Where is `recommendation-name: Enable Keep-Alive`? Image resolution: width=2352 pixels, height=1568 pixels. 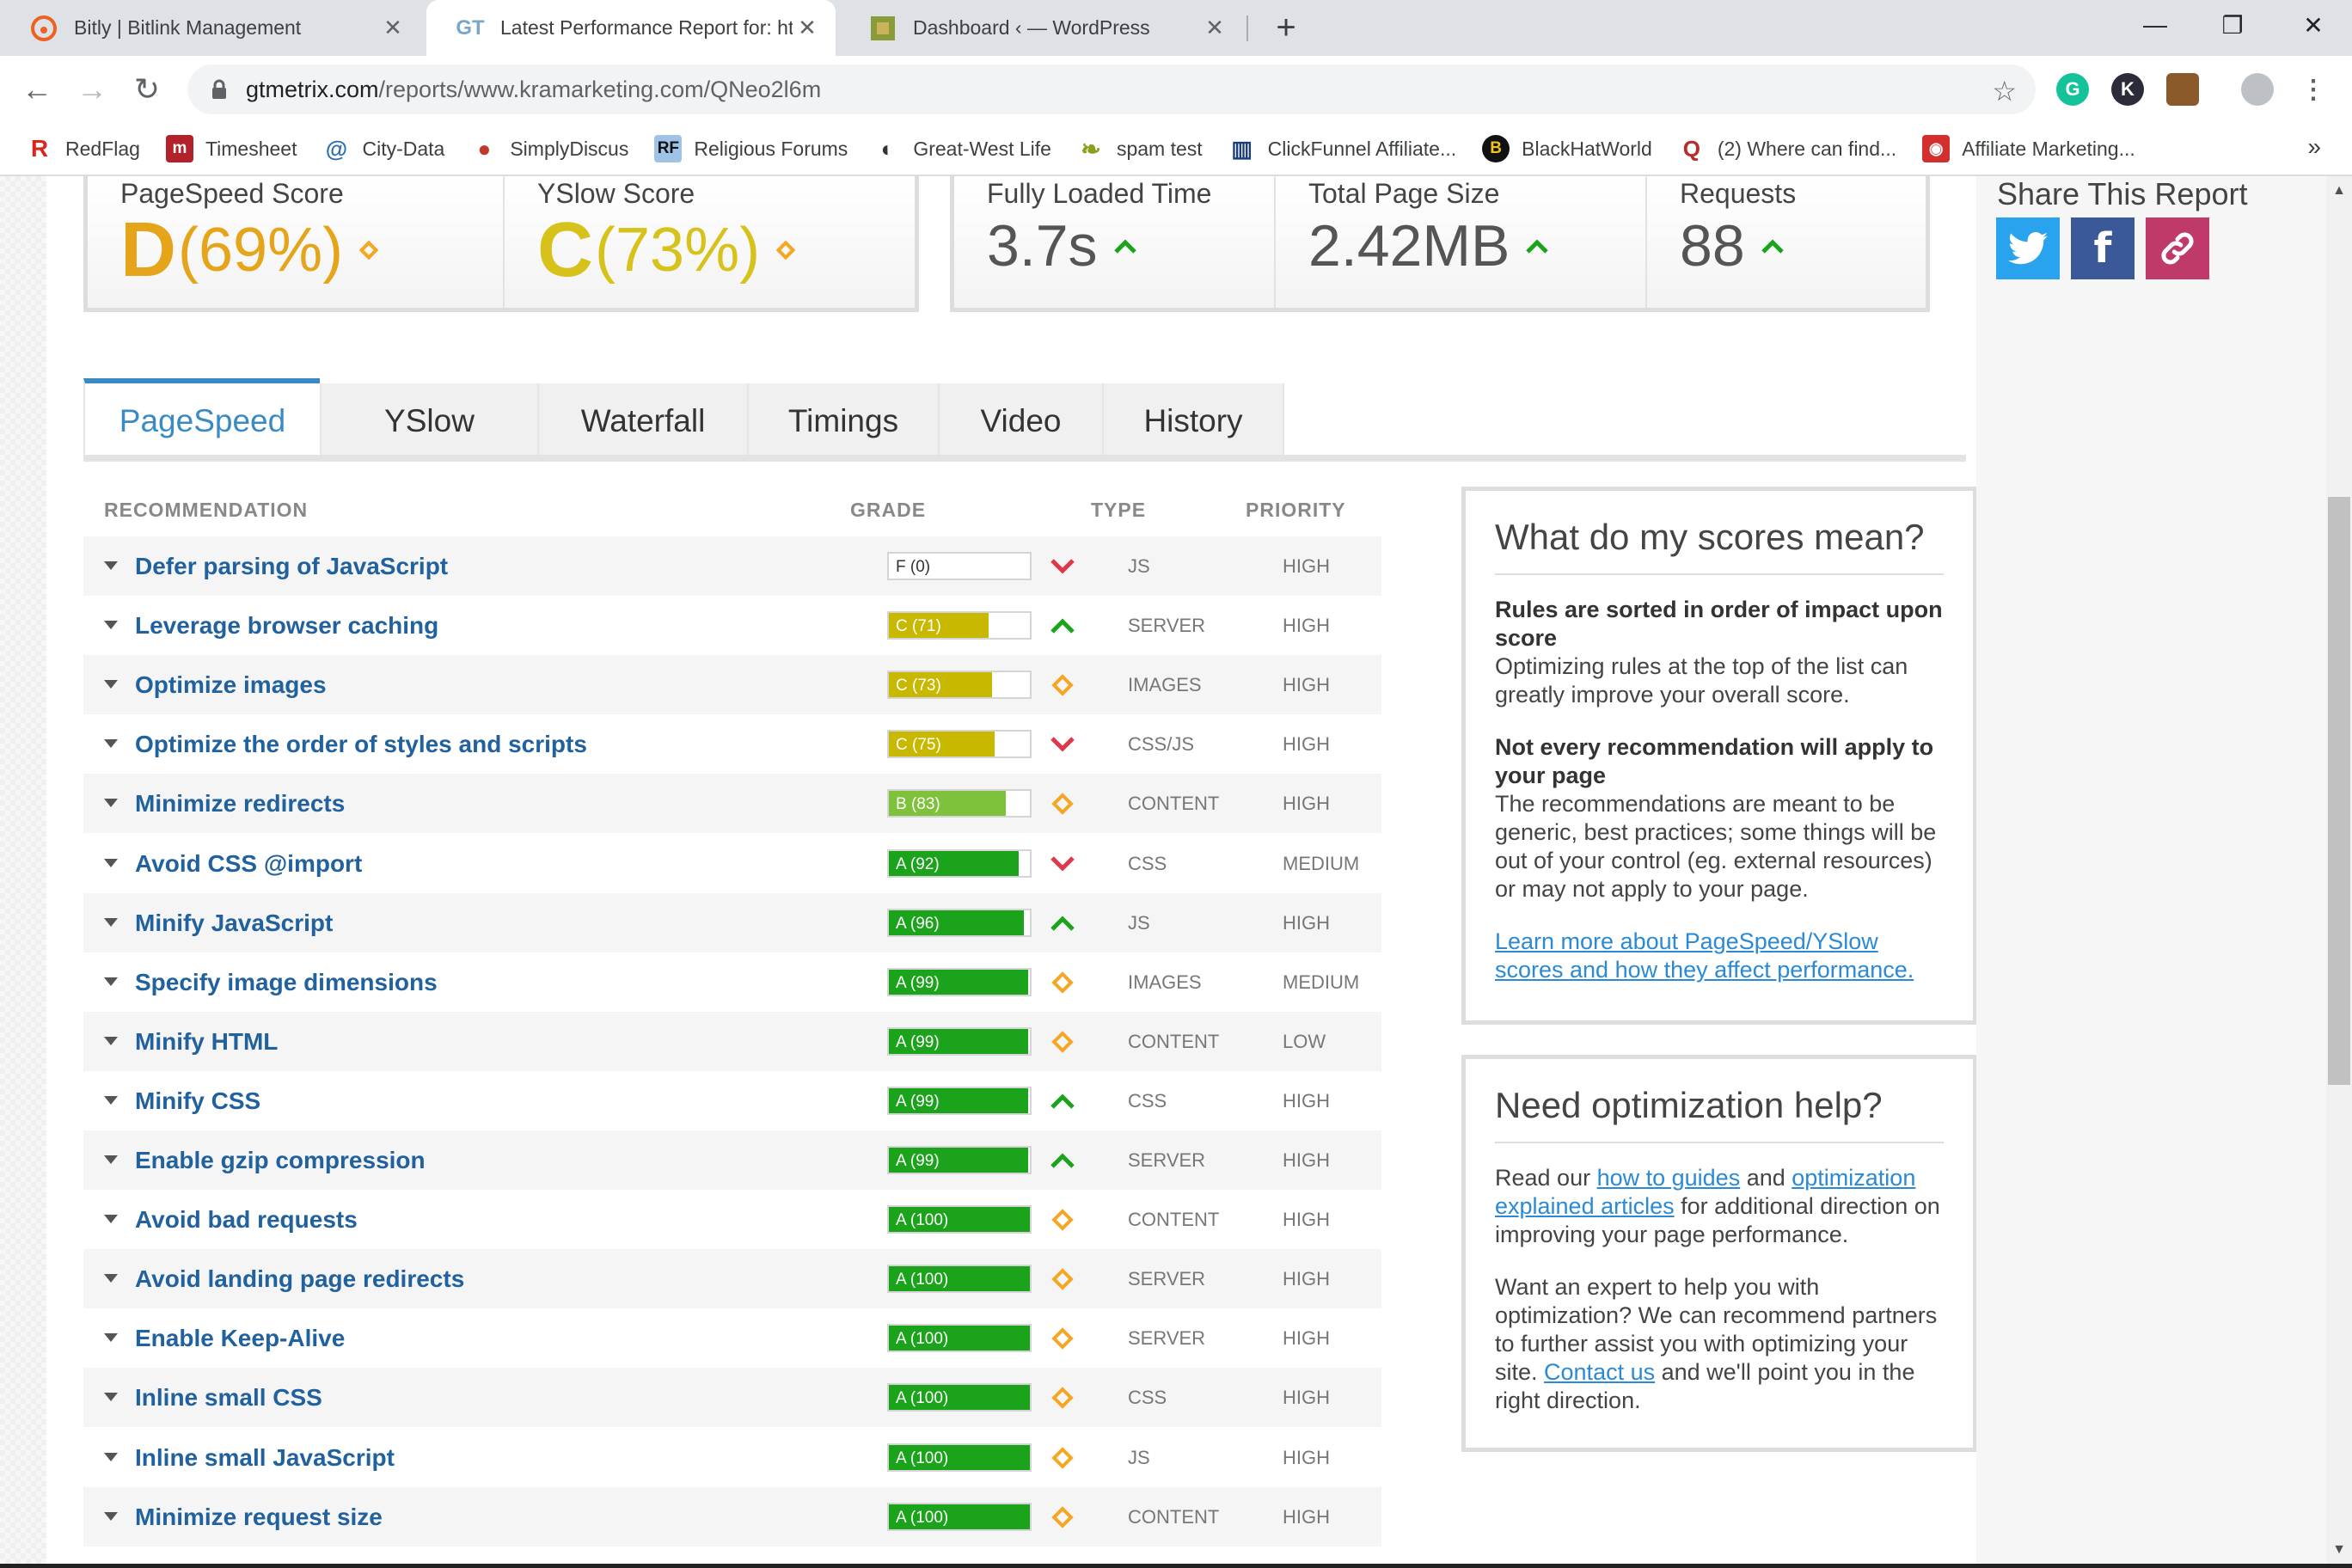 recommendation-name: Enable Keep-Alive is located at coordinates (240, 1338).